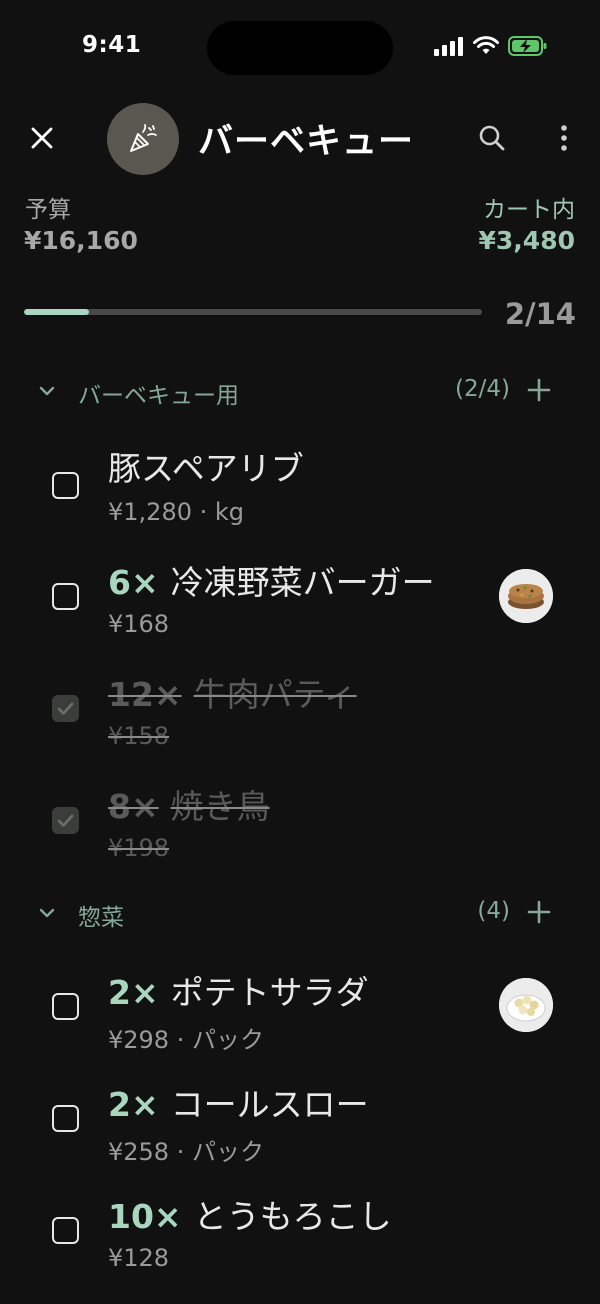 The width and height of the screenshot is (600, 1304). Describe the element at coordinates (448, 46) in the screenshot. I see `signal-icon` at that location.